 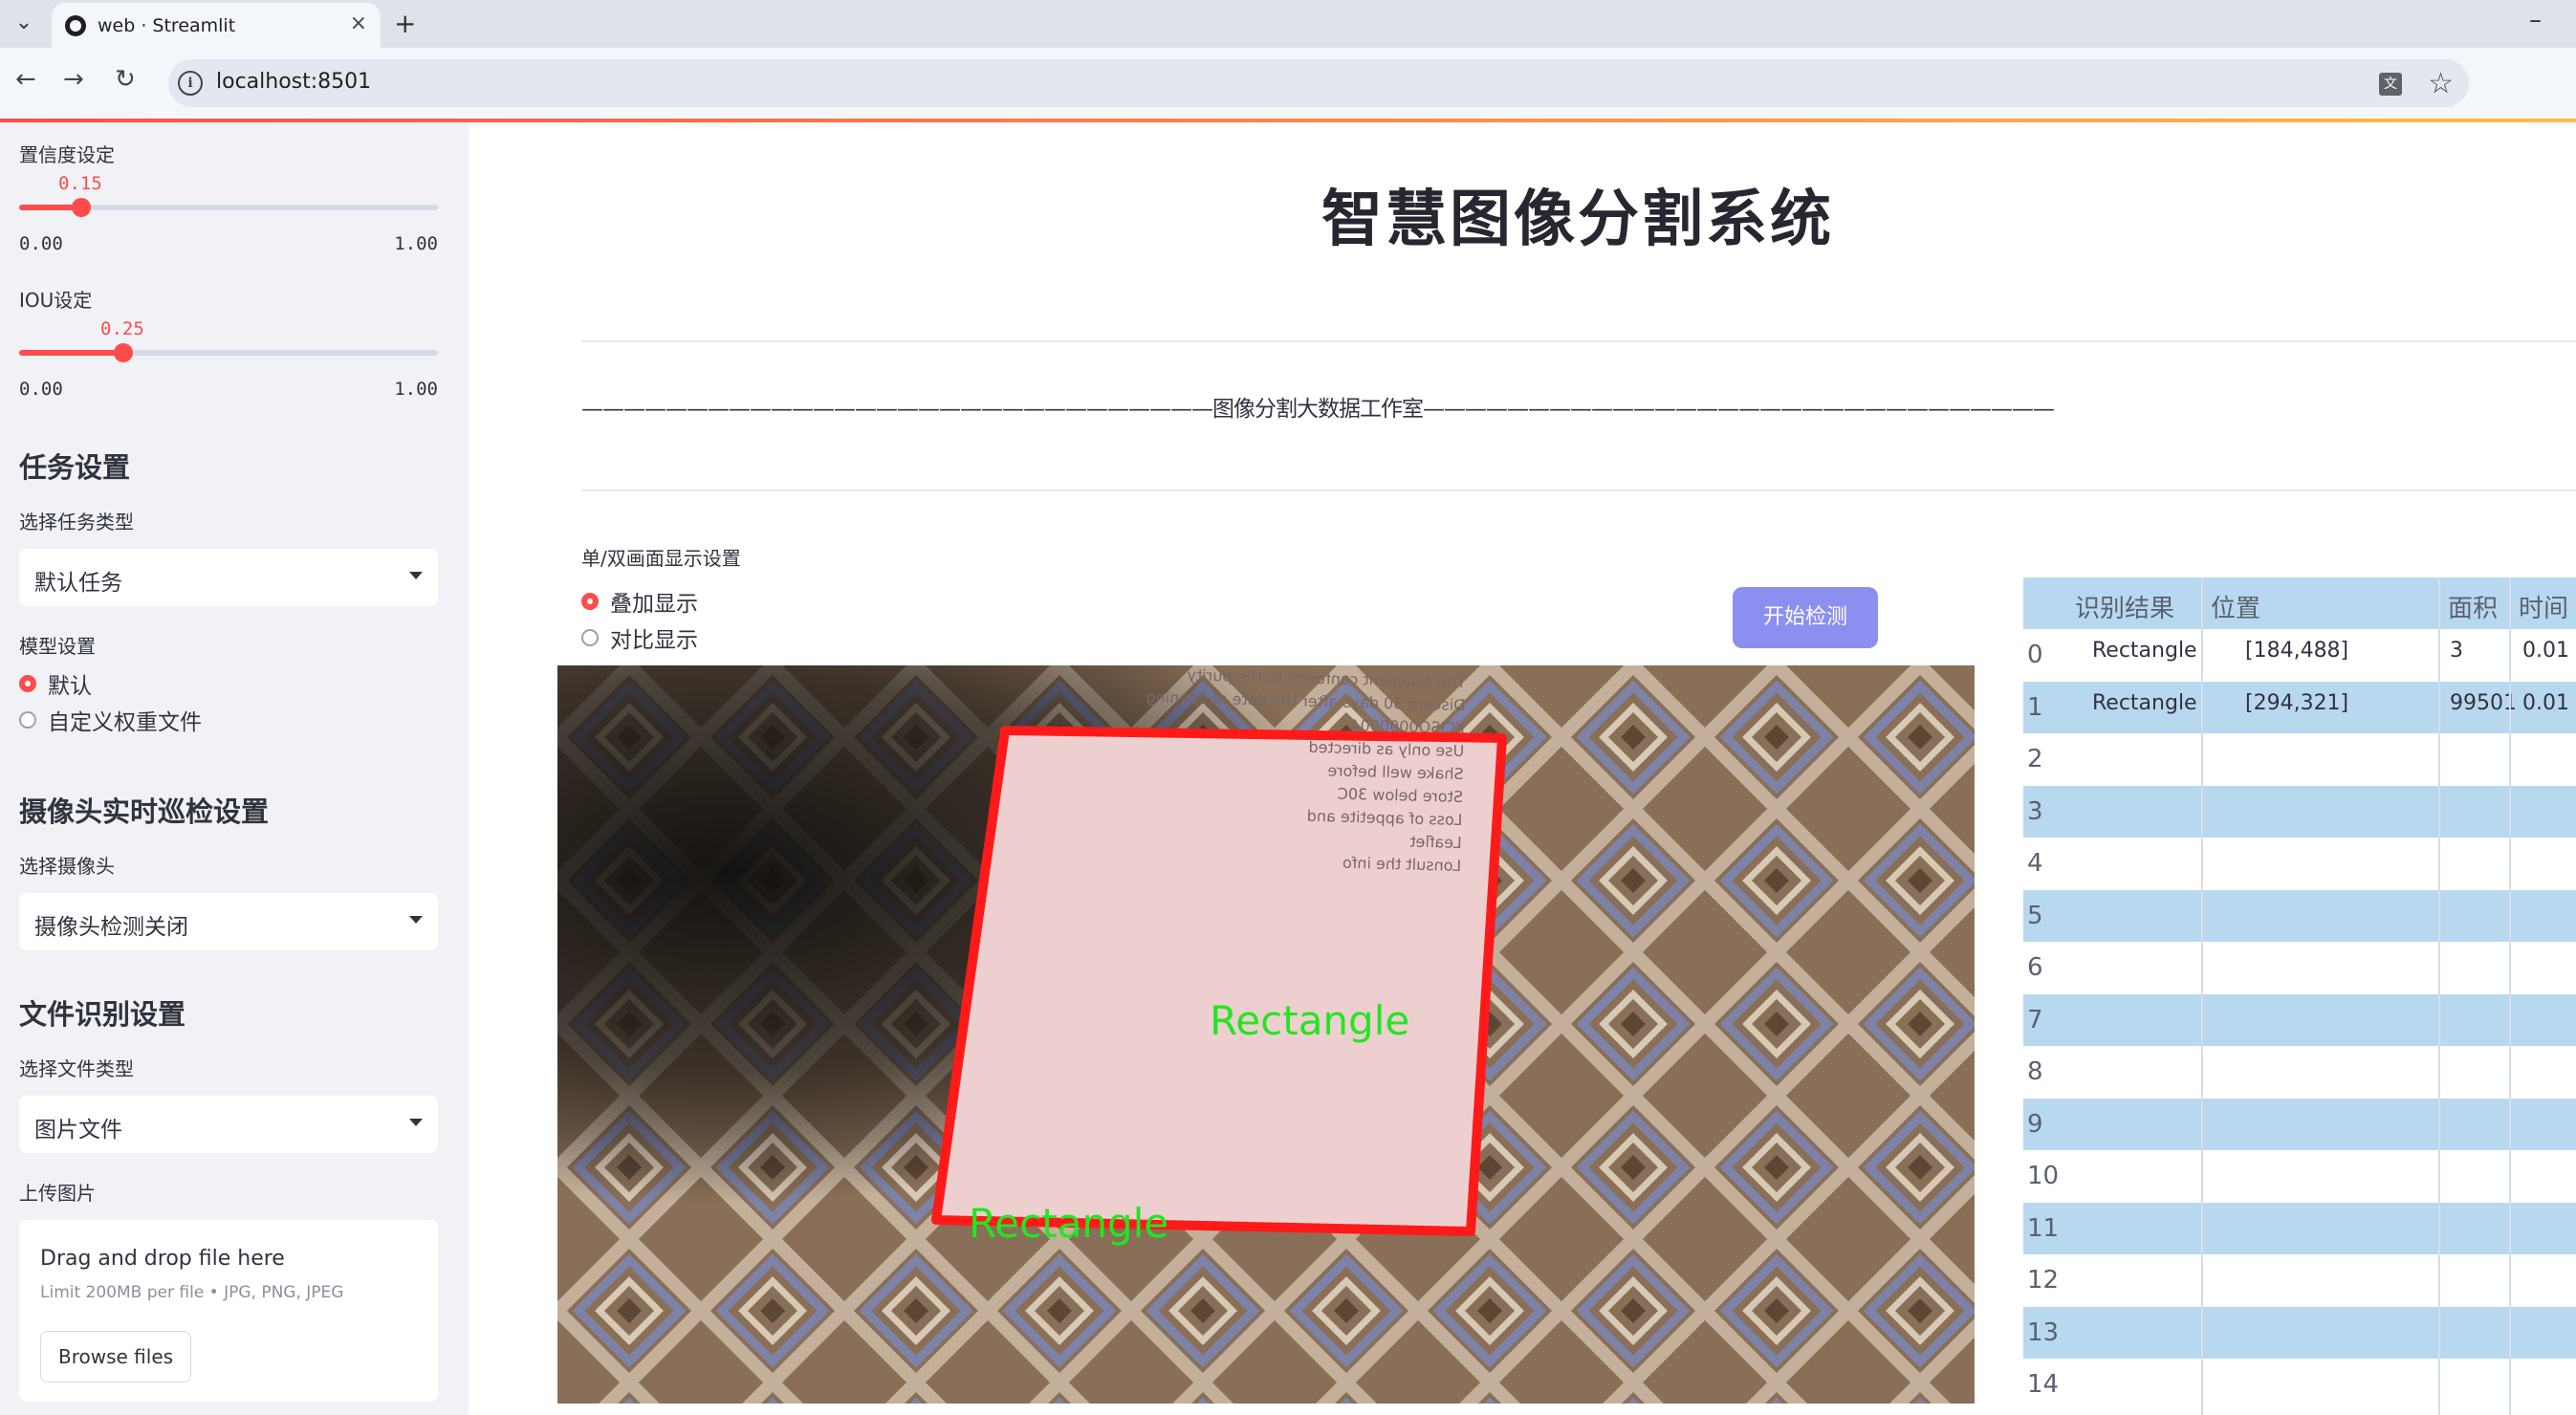 I want to click on back-icon: ←, so click(x=25, y=79).